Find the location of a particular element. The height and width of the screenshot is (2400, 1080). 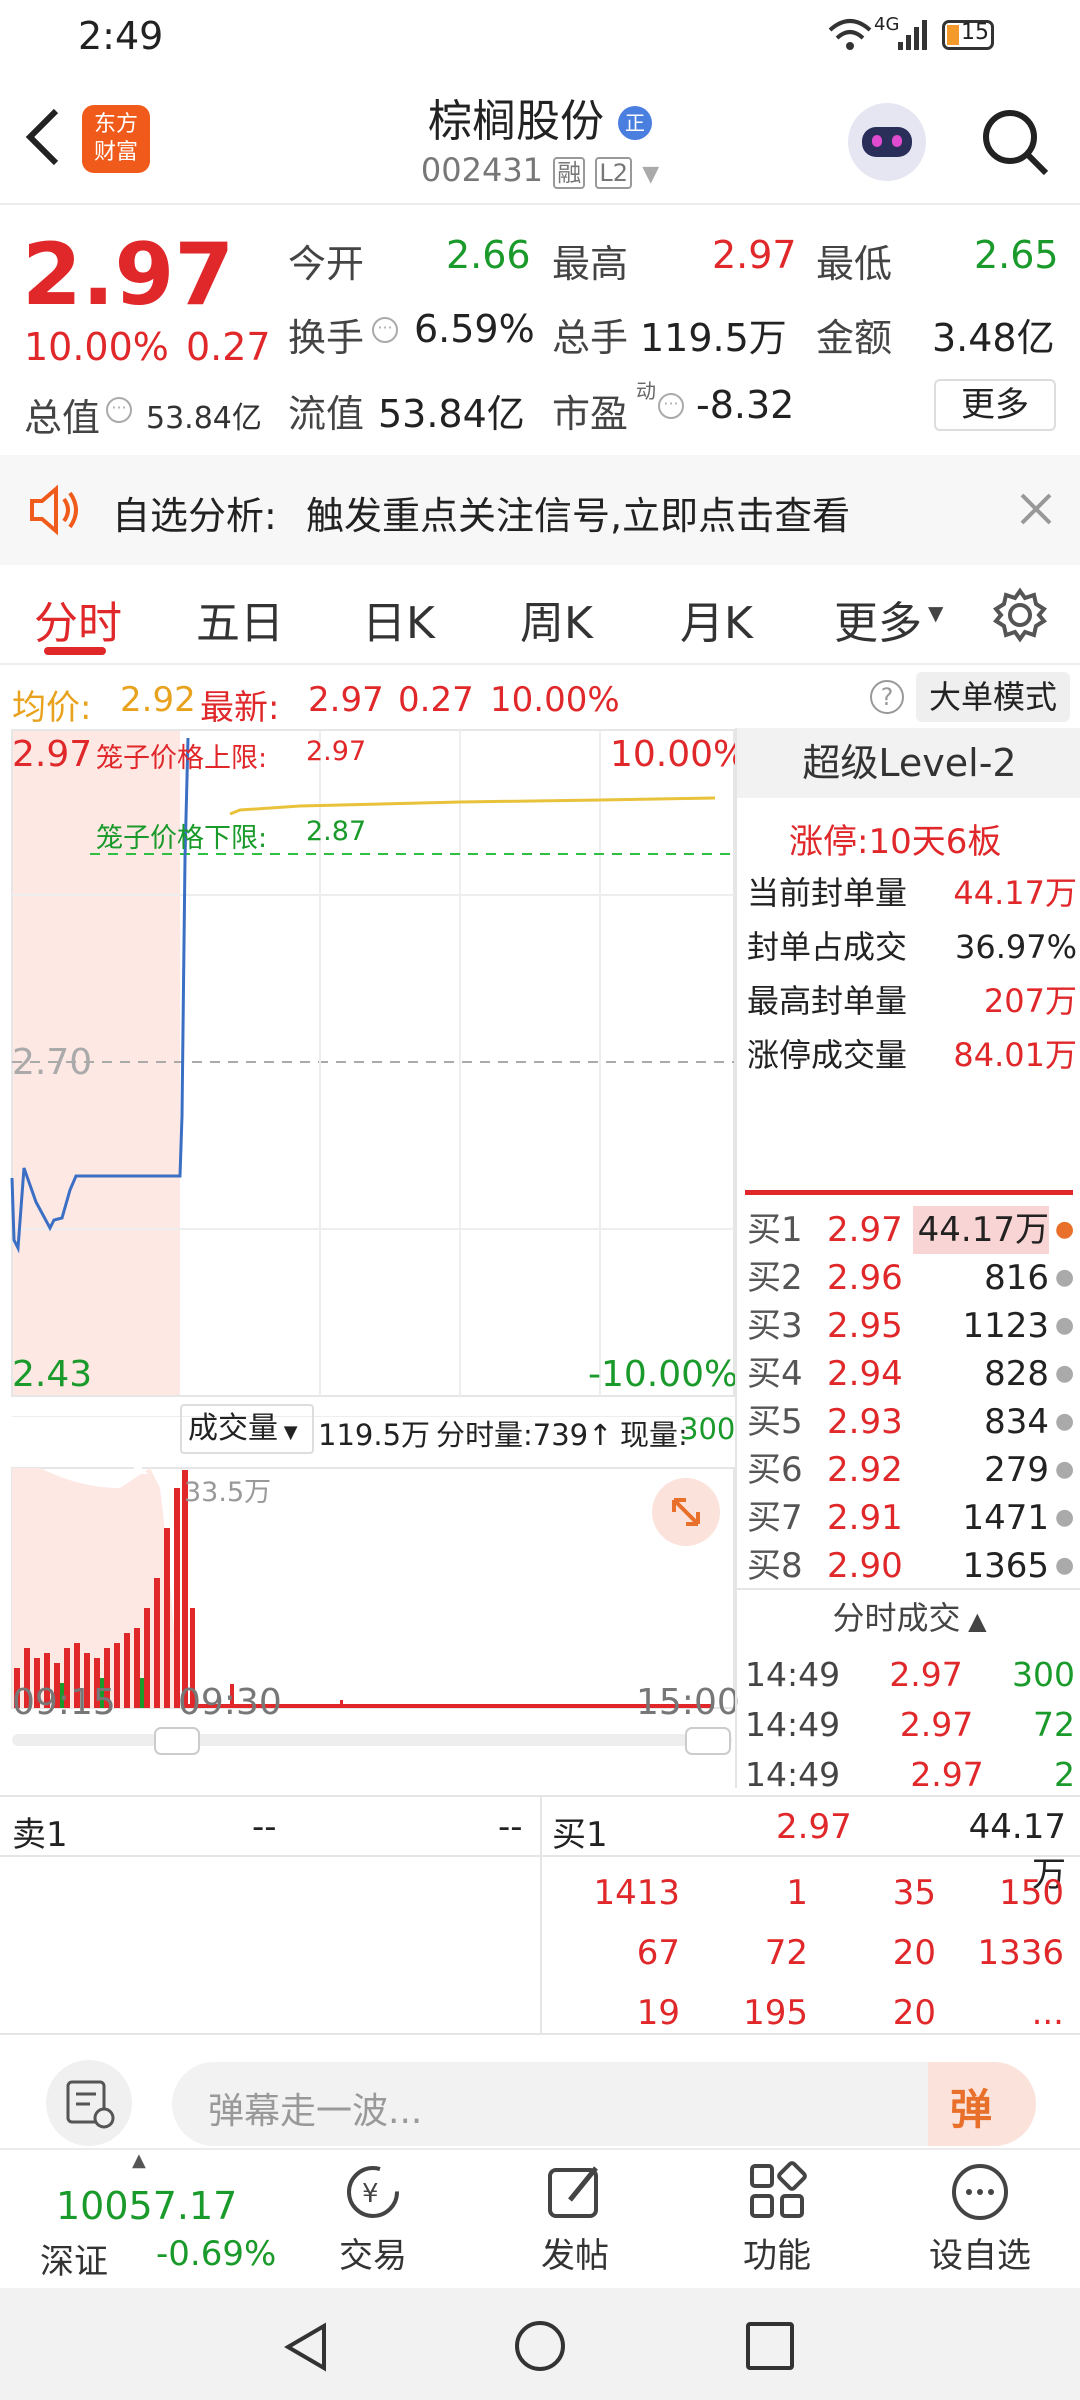

bid-volume: 1365 is located at coordinates (1005, 1566).